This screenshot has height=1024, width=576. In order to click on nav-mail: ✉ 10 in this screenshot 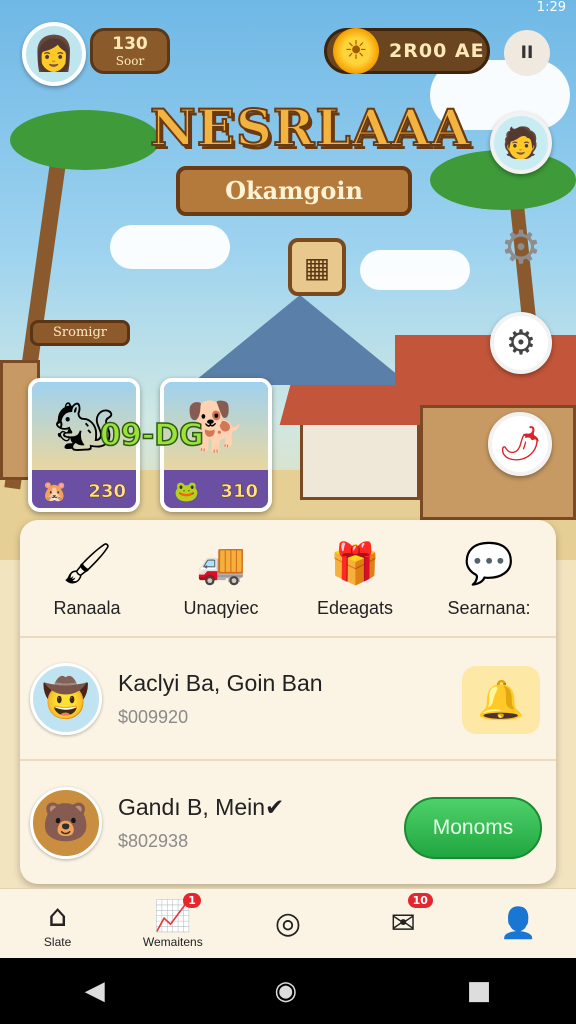, I will do `click(403, 923)`.